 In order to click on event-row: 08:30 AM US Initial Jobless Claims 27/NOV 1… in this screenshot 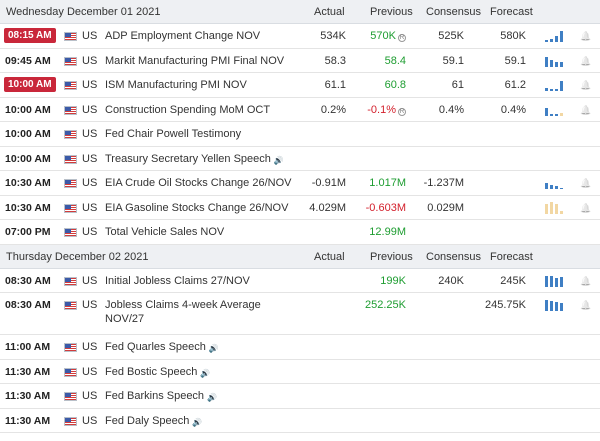, I will do `click(300, 281)`.